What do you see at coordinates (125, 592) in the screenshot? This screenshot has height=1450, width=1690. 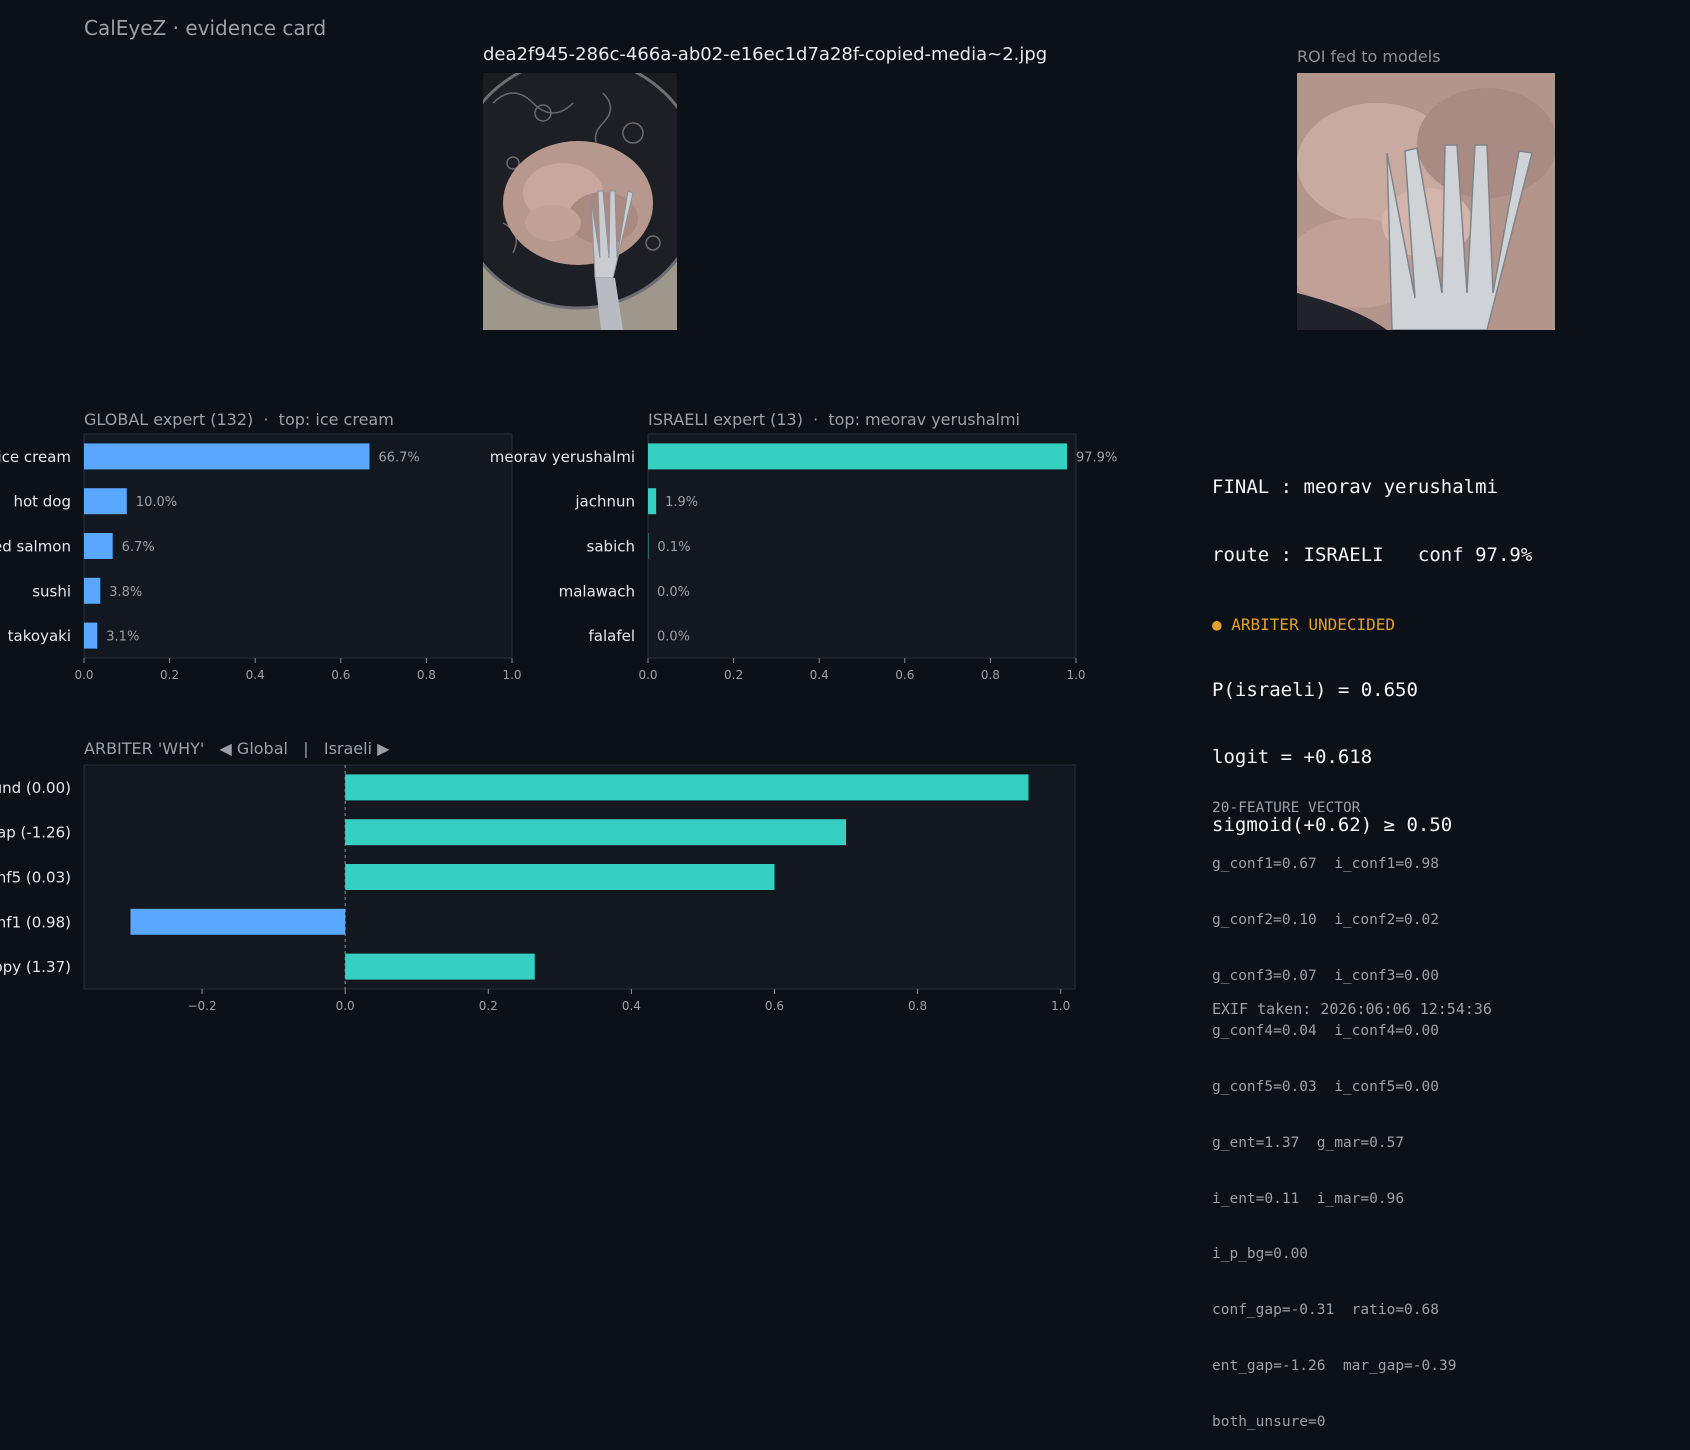 I see `value-label: 3.8%` at bounding box center [125, 592].